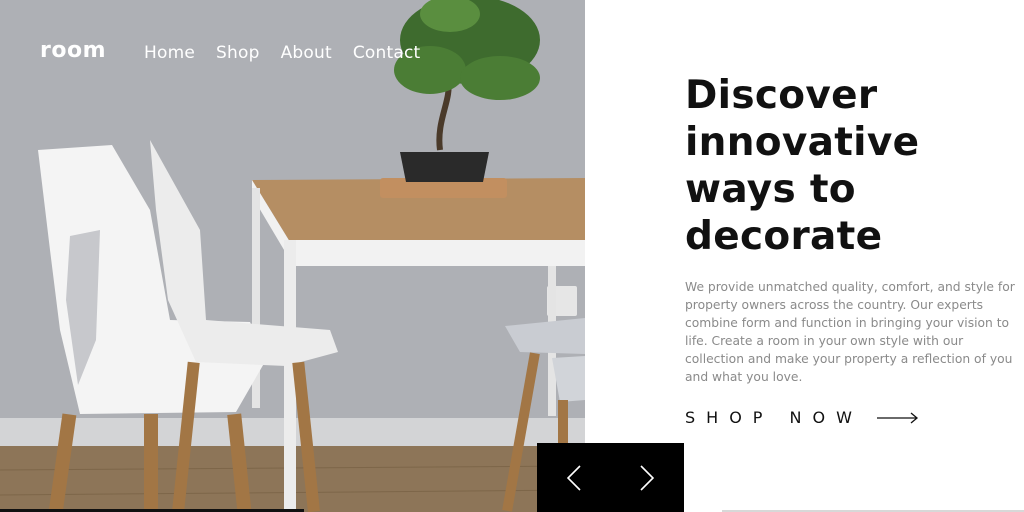  What do you see at coordinates (850, 166) in the screenshot?
I see `hero-headline: Discover innovative ways to decorate` at bounding box center [850, 166].